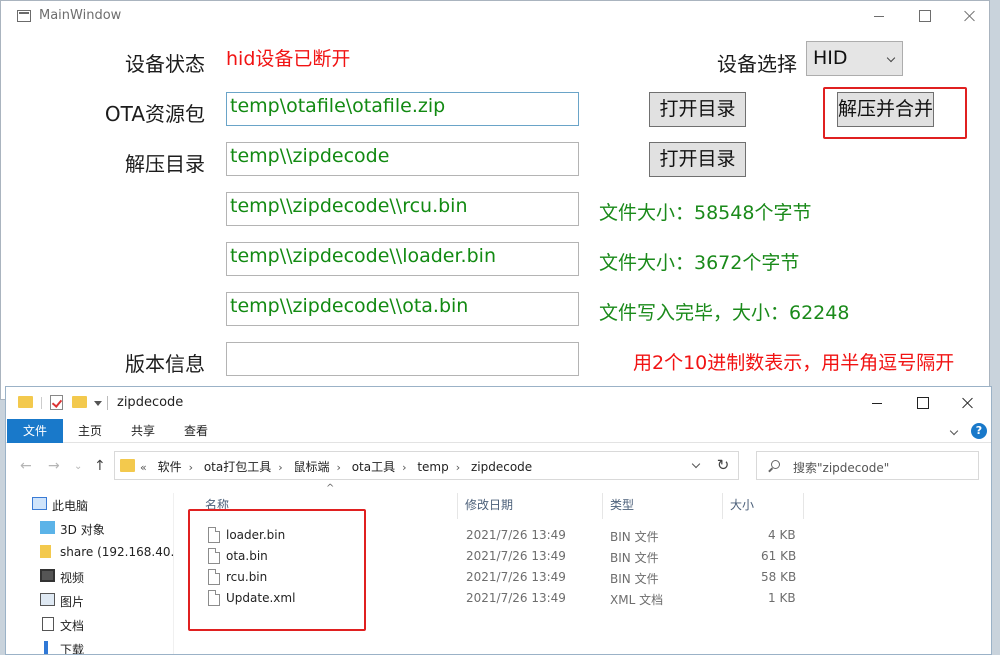 Image resolution: width=1000 pixels, height=655 pixels. Describe the element at coordinates (72, 602) in the screenshot. I see `sidebar-item-label: 图片` at that location.